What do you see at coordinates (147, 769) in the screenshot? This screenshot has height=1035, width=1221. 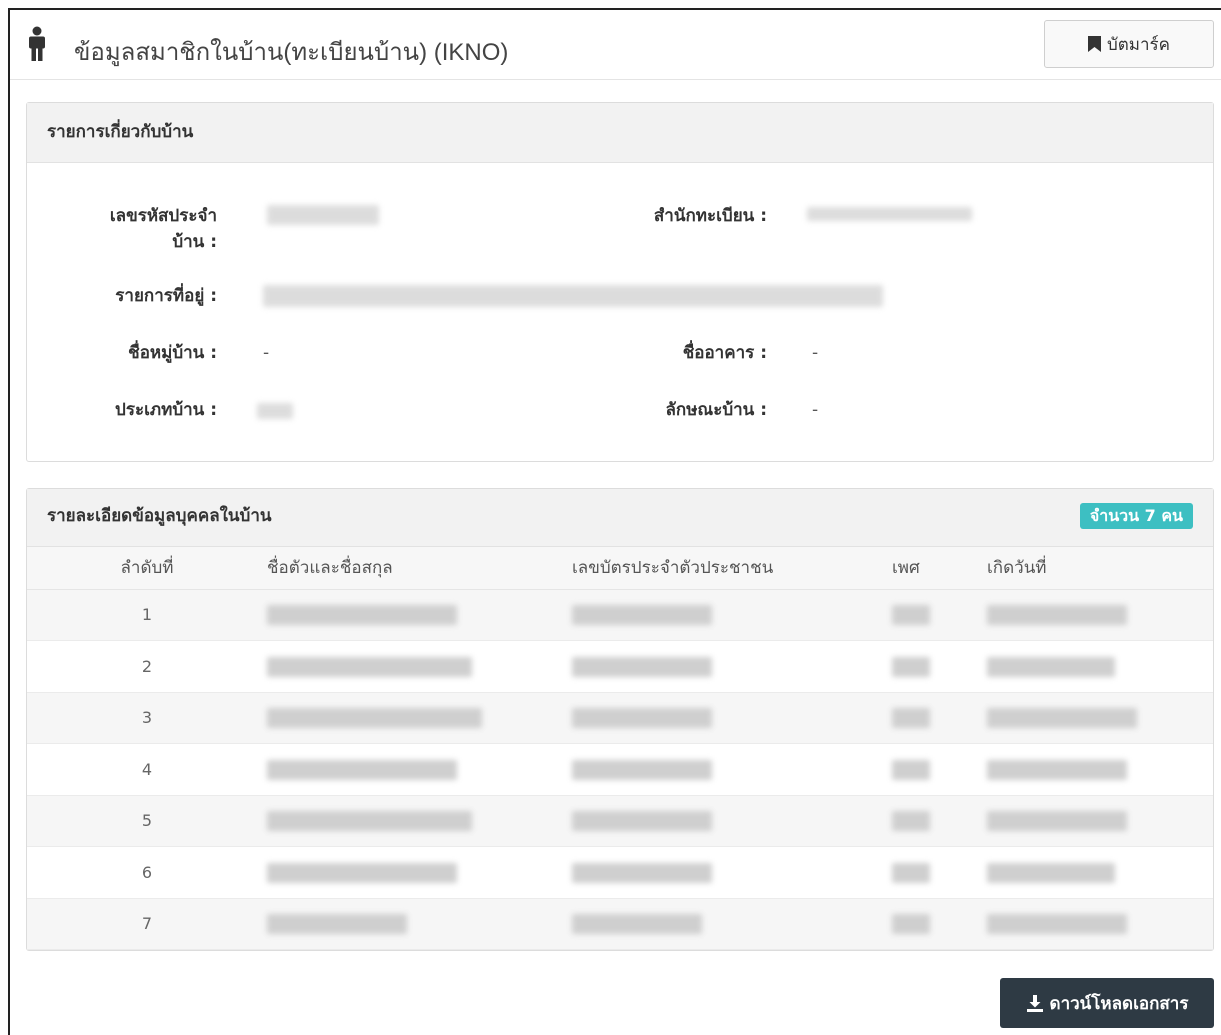 I see `row-no: 4` at bounding box center [147, 769].